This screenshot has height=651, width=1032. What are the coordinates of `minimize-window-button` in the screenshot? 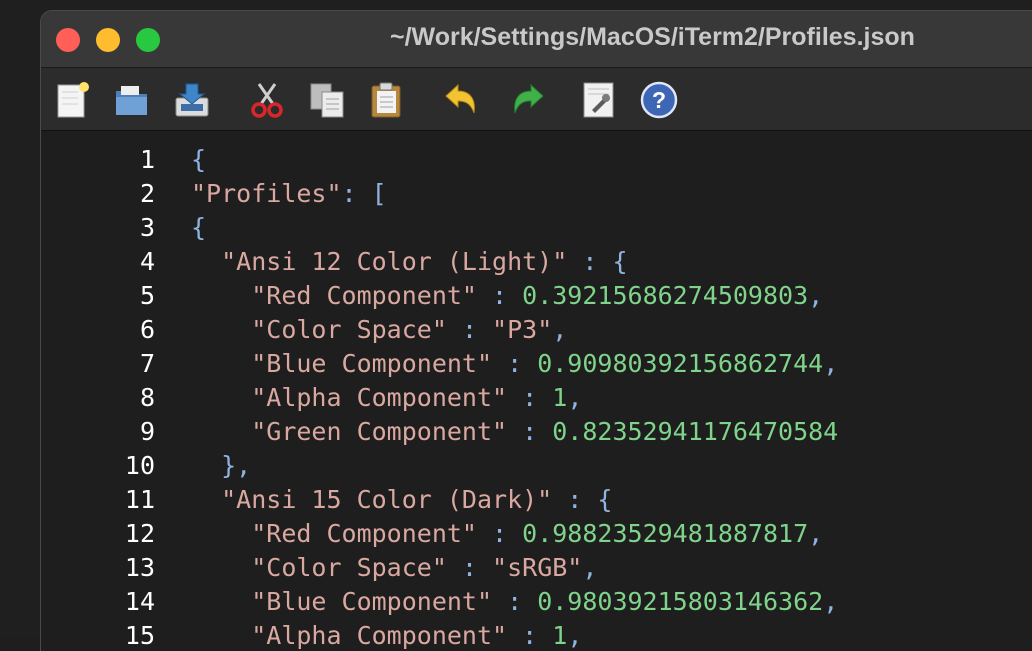 It's located at (108, 40).